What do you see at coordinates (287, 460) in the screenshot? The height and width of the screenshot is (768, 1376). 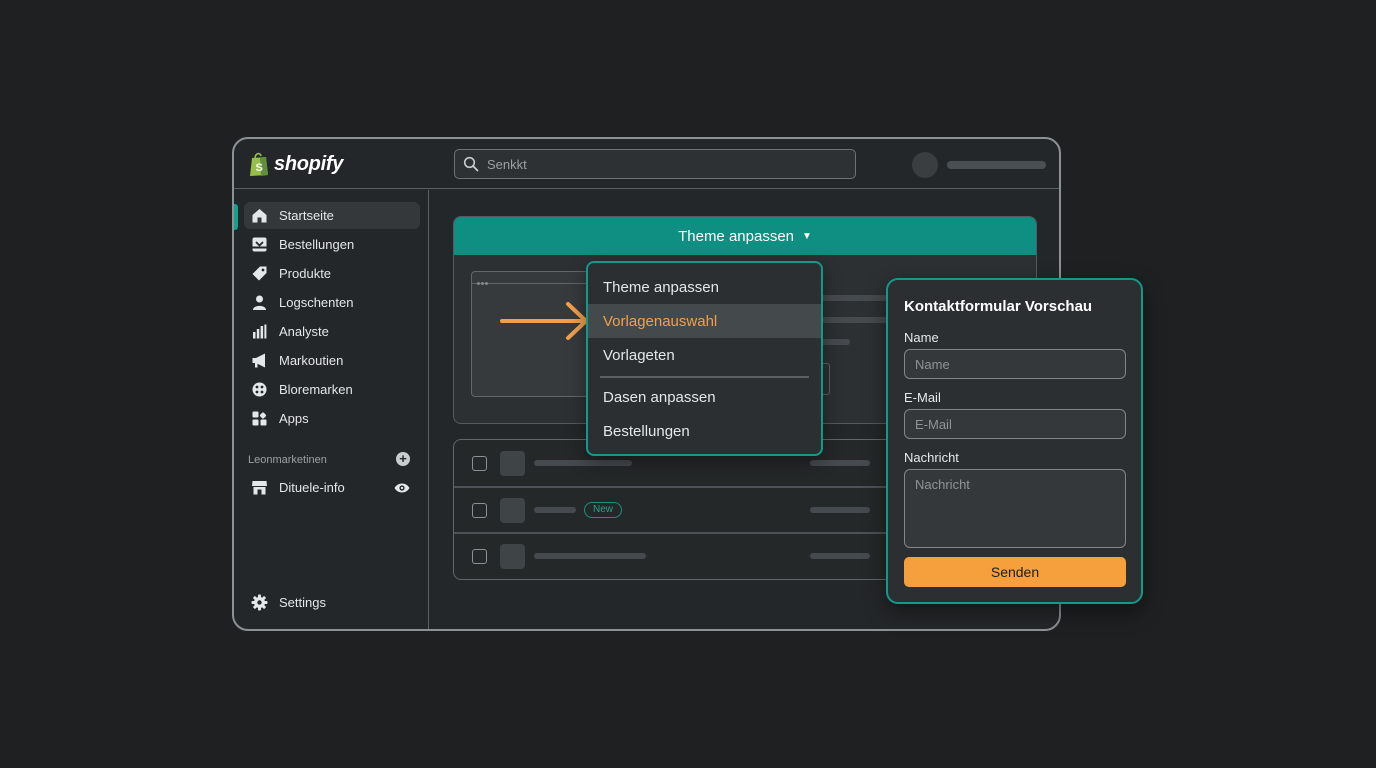 I see `sales-channels-heading: Leonmarketinen` at bounding box center [287, 460].